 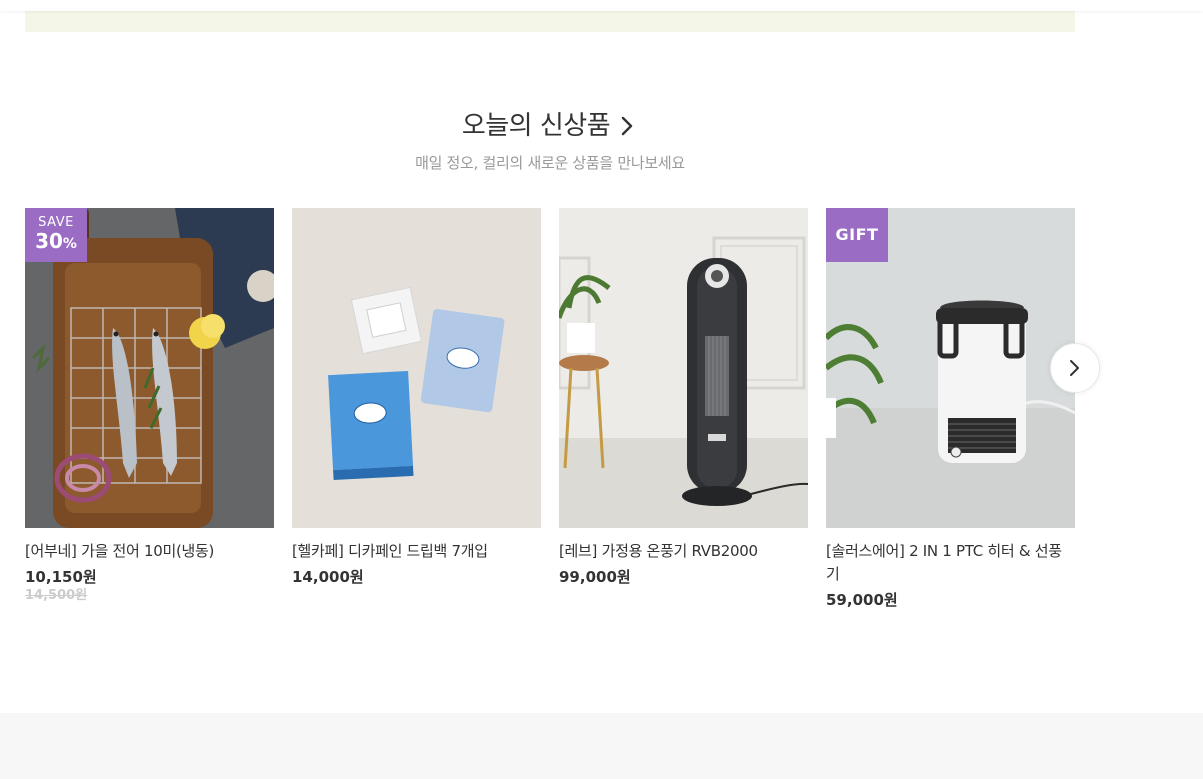 I want to click on section-title: 오늘의 신상품, so click(x=550, y=126).